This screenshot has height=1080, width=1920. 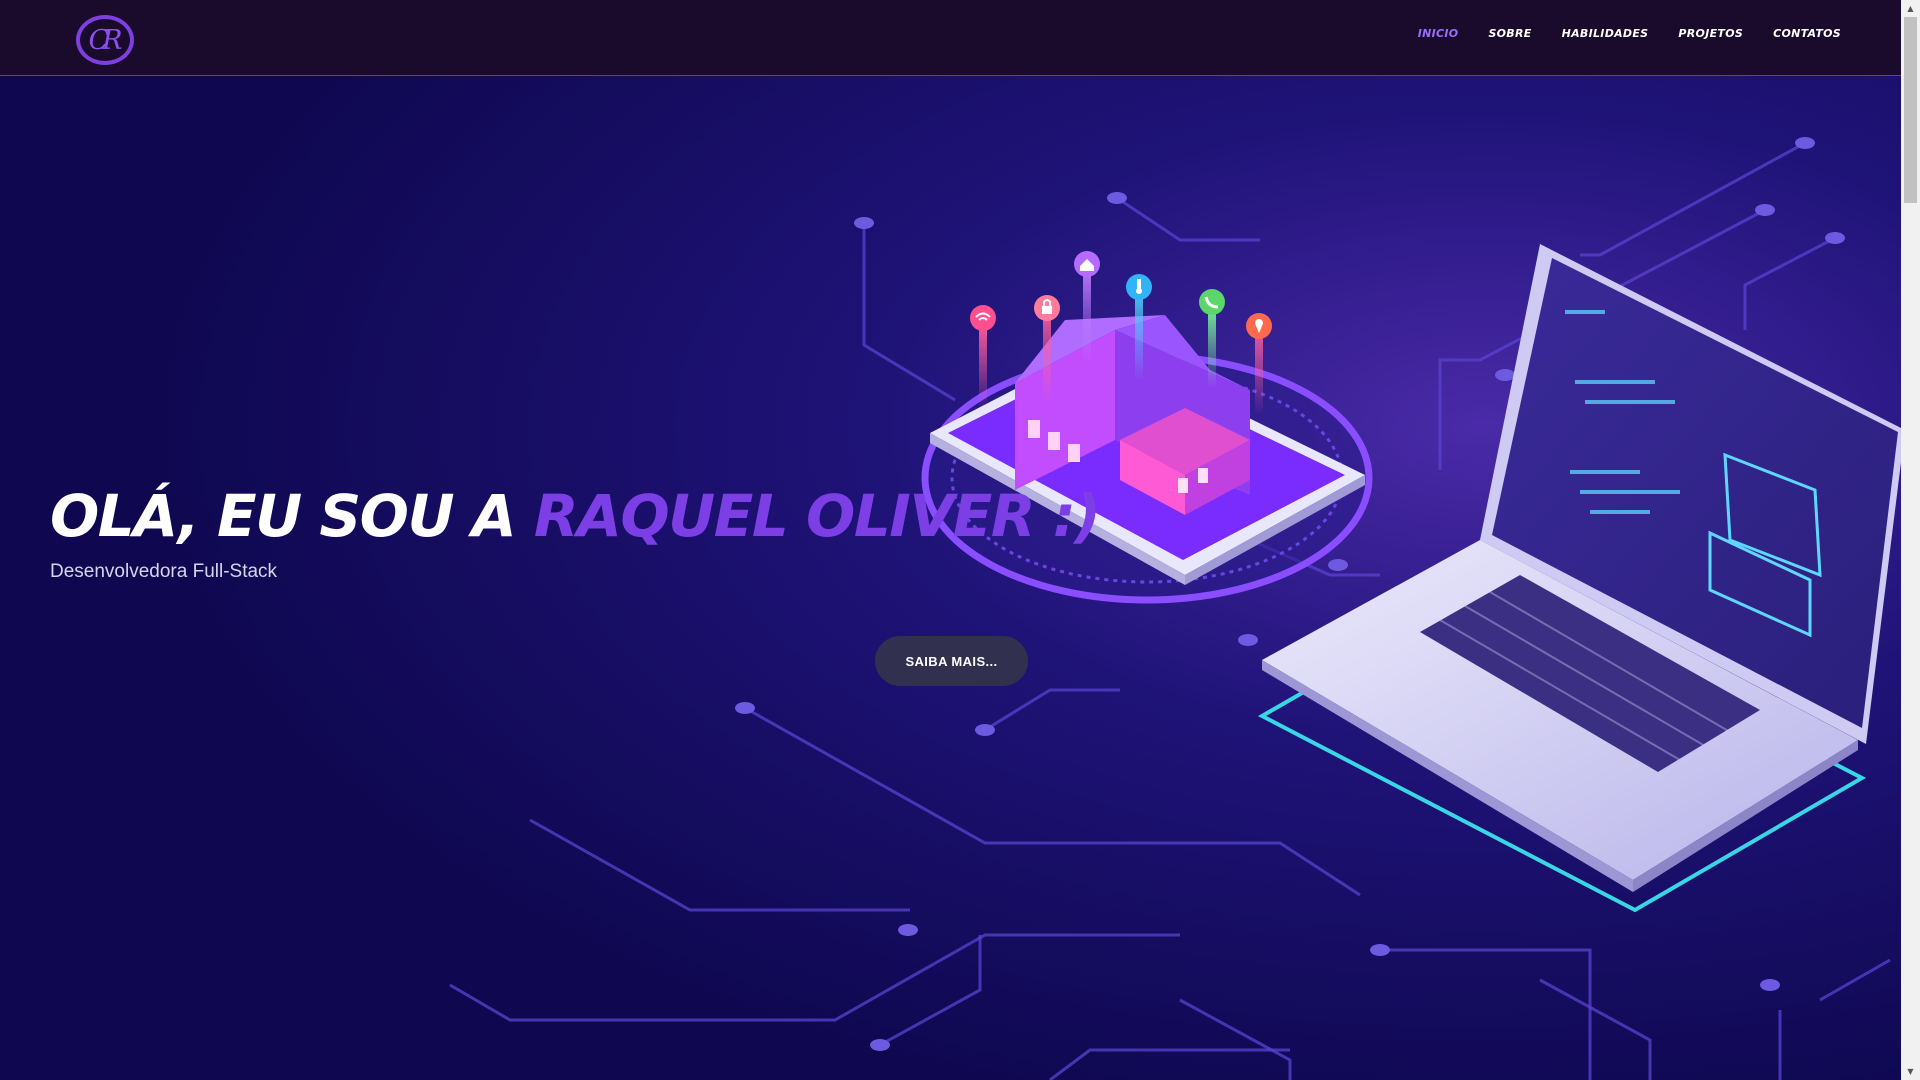 What do you see at coordinates (1605, 33) in the screenshot?
I see `nav-habilidades: HABILIDADES` at bounding box center [1605, 33].